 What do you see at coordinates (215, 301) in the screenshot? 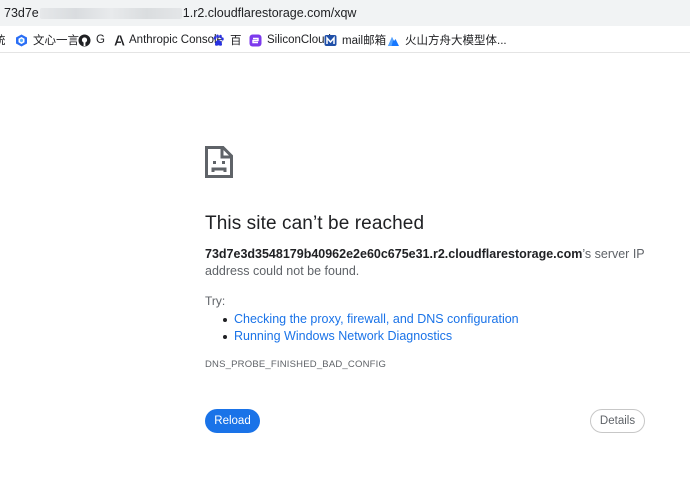
I see `try-label: Try:` at bounding box center [215, 301].